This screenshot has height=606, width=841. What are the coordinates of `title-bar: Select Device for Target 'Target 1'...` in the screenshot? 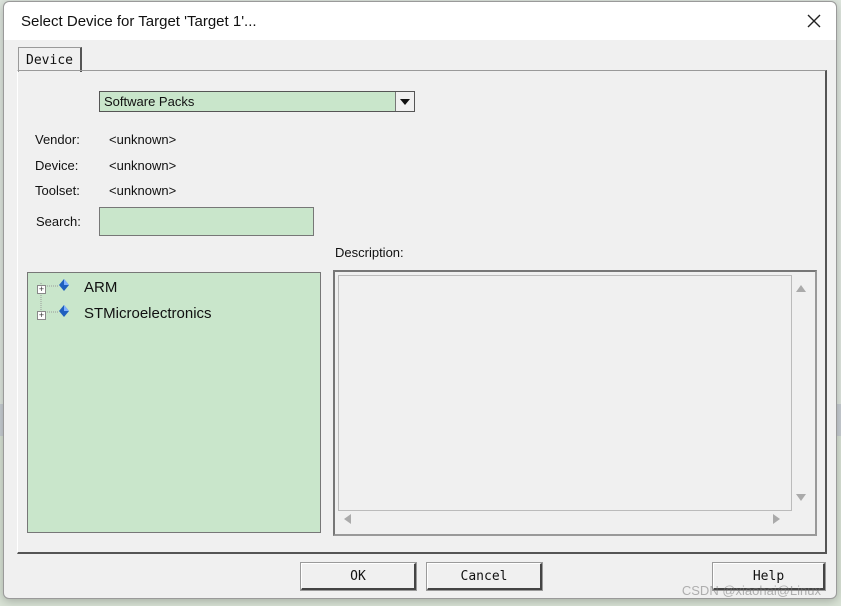 It's located at (420, 21).